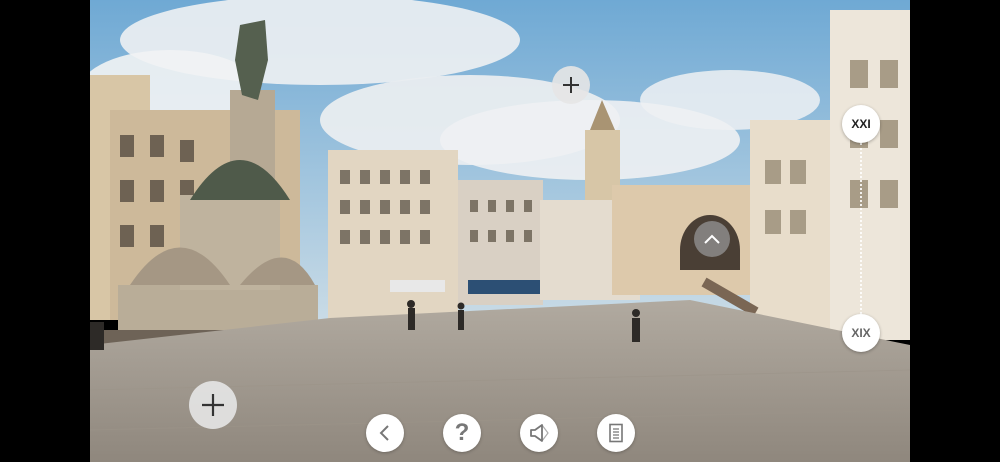 The height and width of the screenshot is (462, 1000). I want to click on document-icon, so click(616, 433).